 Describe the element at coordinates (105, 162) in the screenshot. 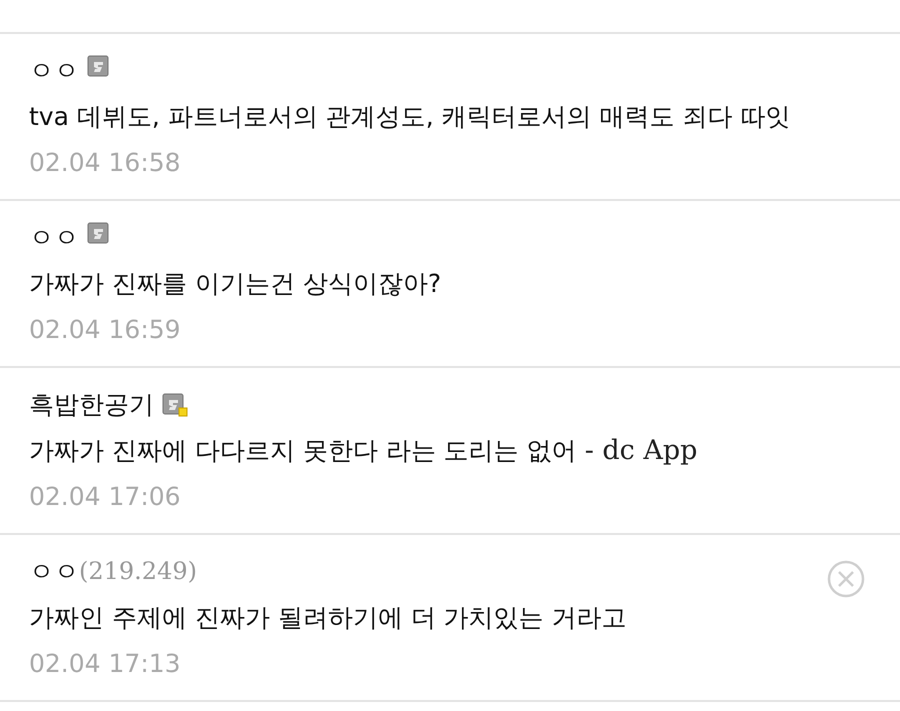

I see `comment-date: 02.04 16:58` at that location.